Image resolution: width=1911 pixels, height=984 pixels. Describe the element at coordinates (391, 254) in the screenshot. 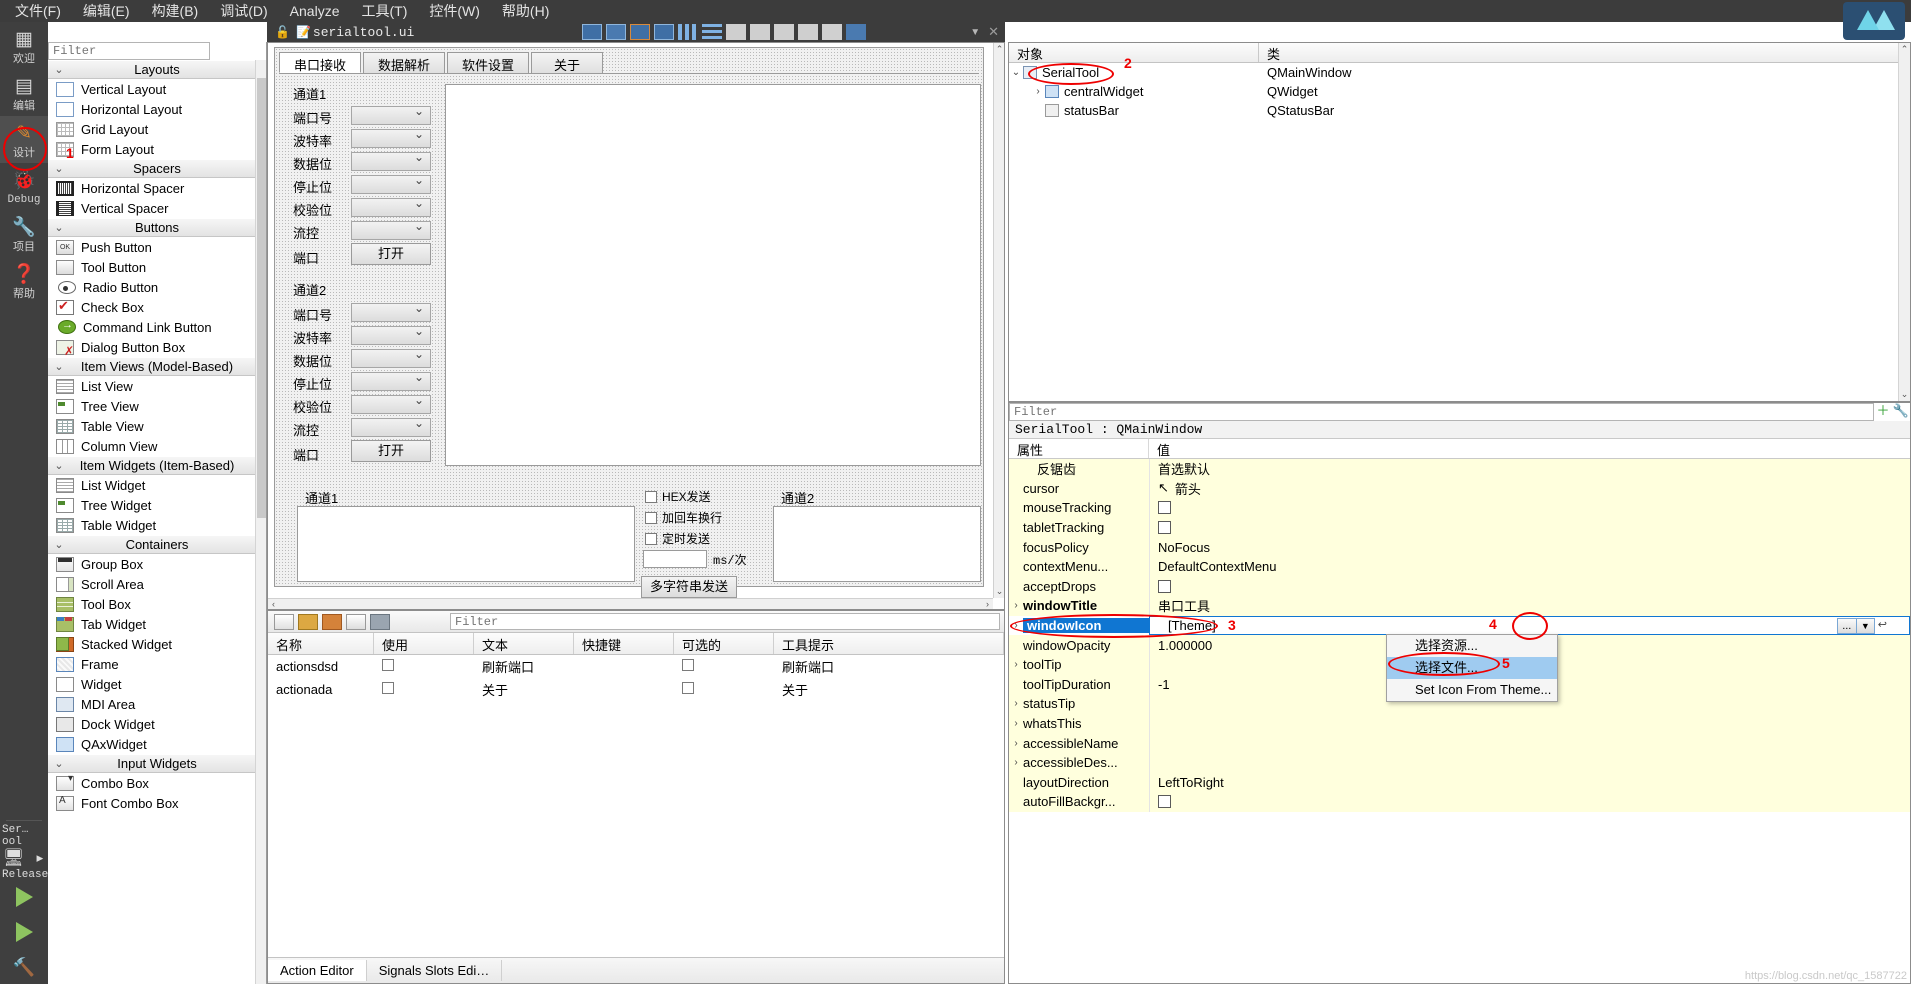

I see `open-button-1: 打开` at that location.